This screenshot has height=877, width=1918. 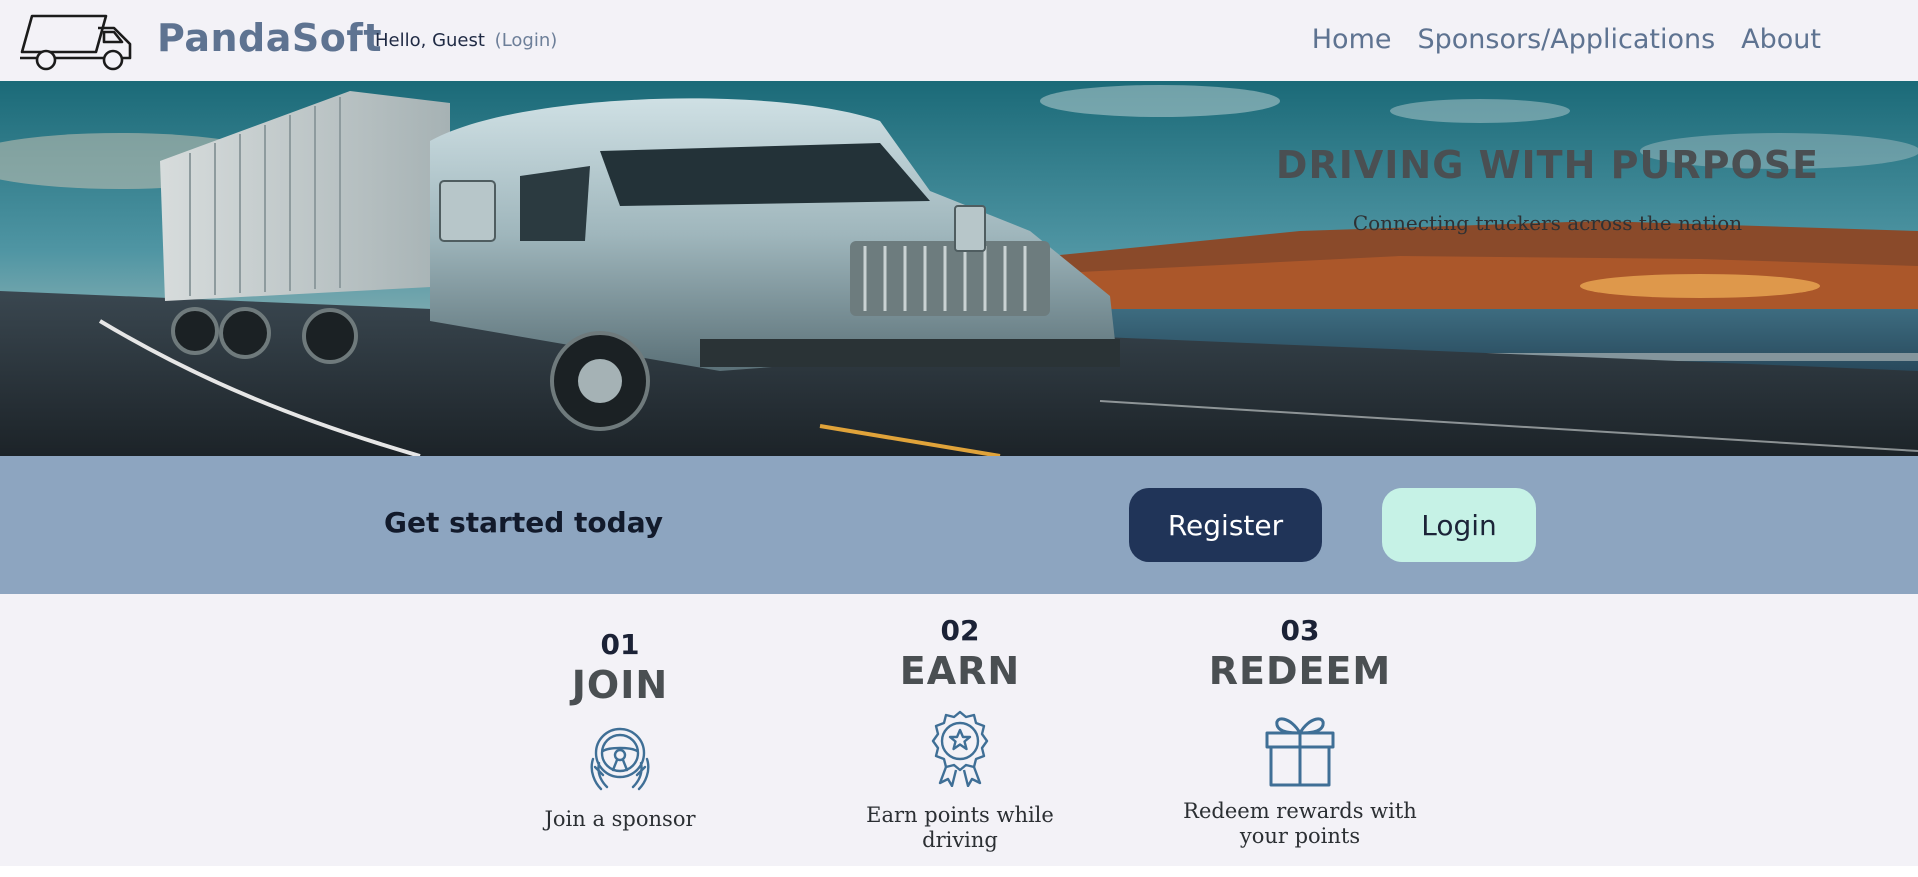 I want to click on greeting: Hello, Guest (Login), so click(x=466, y=40).